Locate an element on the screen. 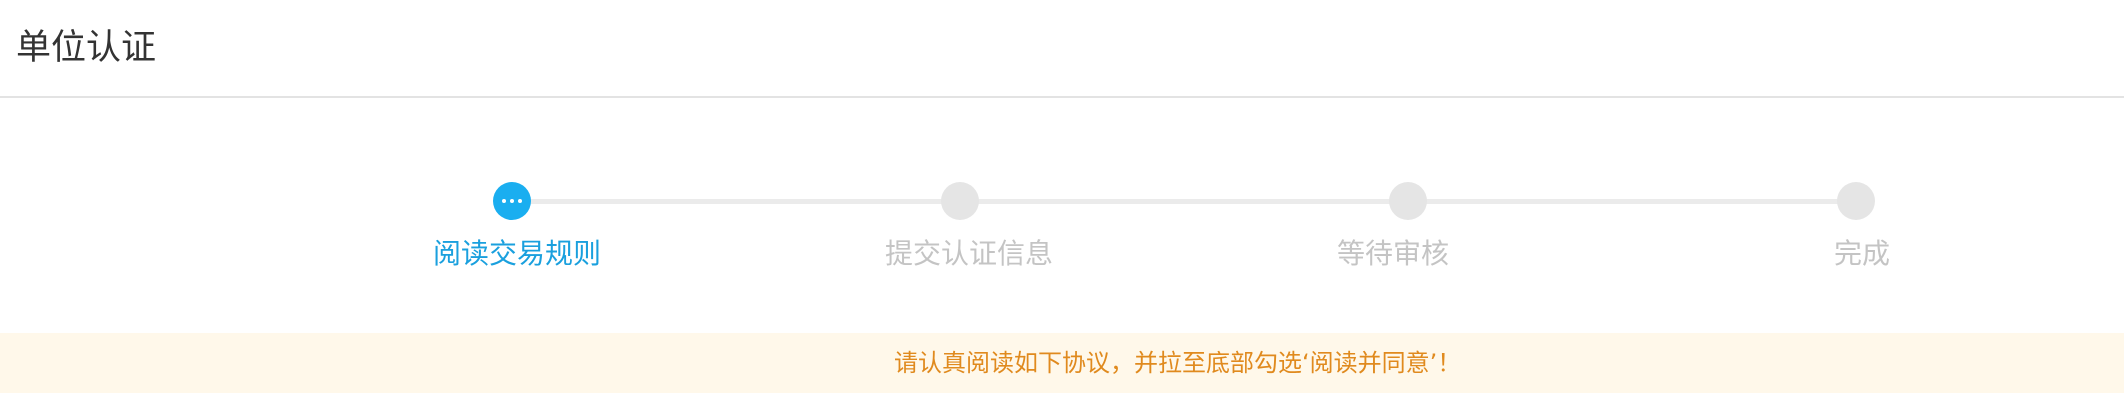  step-1-indicator is located at coordinates (512, 201).